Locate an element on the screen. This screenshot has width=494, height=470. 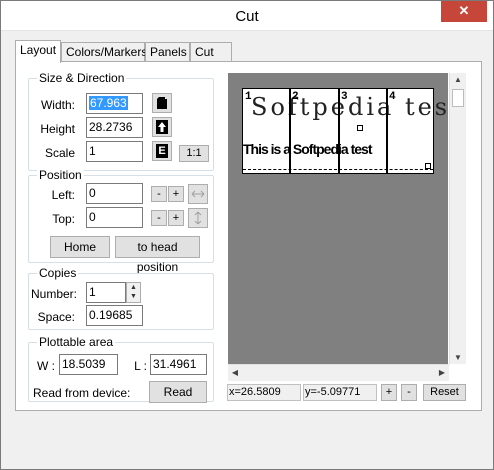
page-icon is located at coordinates (162, 103).